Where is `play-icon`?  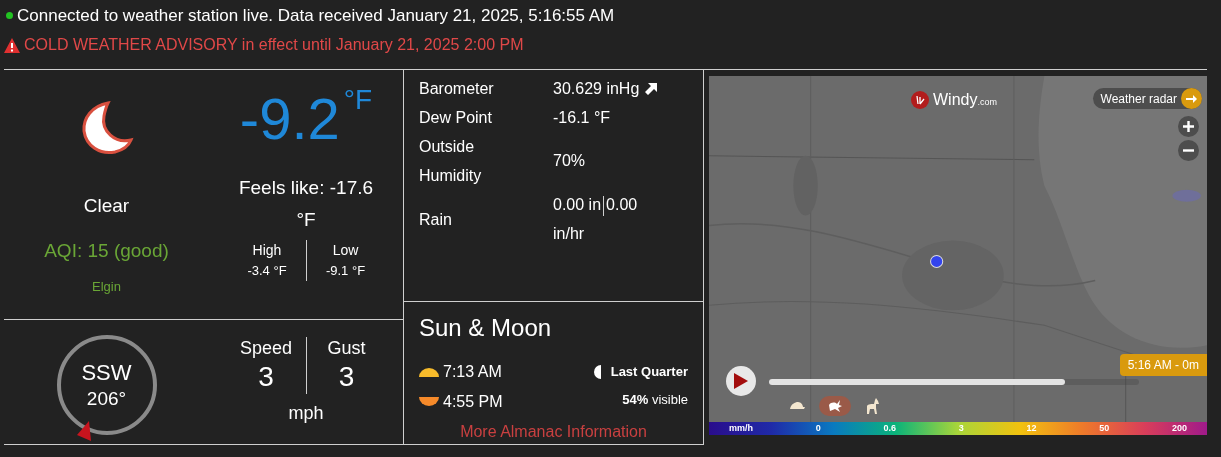
play-icon is located at coordinates (741, 381).